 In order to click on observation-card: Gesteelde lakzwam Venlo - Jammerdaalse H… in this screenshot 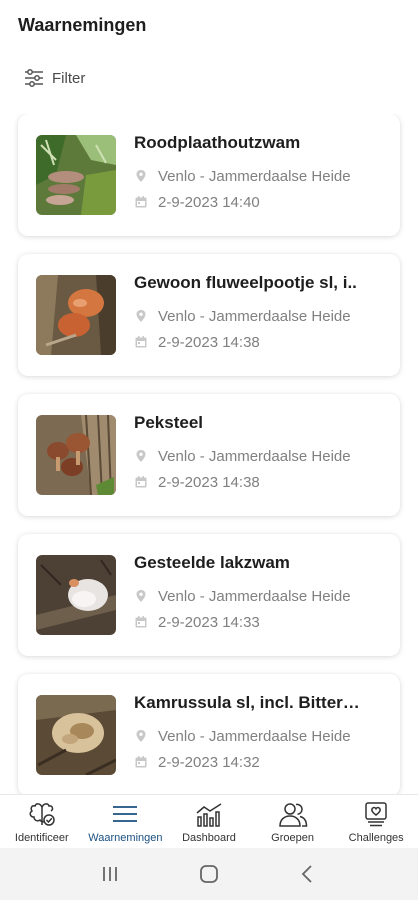, I will do `click(209, 595)`.